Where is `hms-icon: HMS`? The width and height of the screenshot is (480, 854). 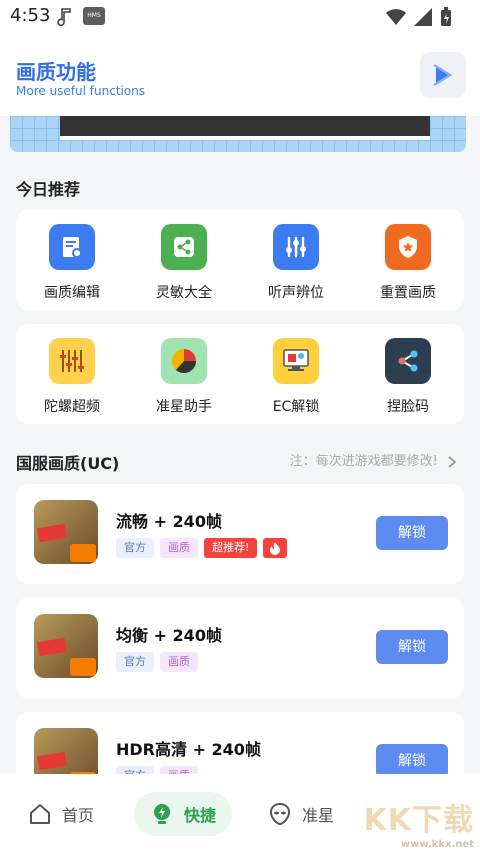
hms-icon: HMS is located at coordinates (94, 16).